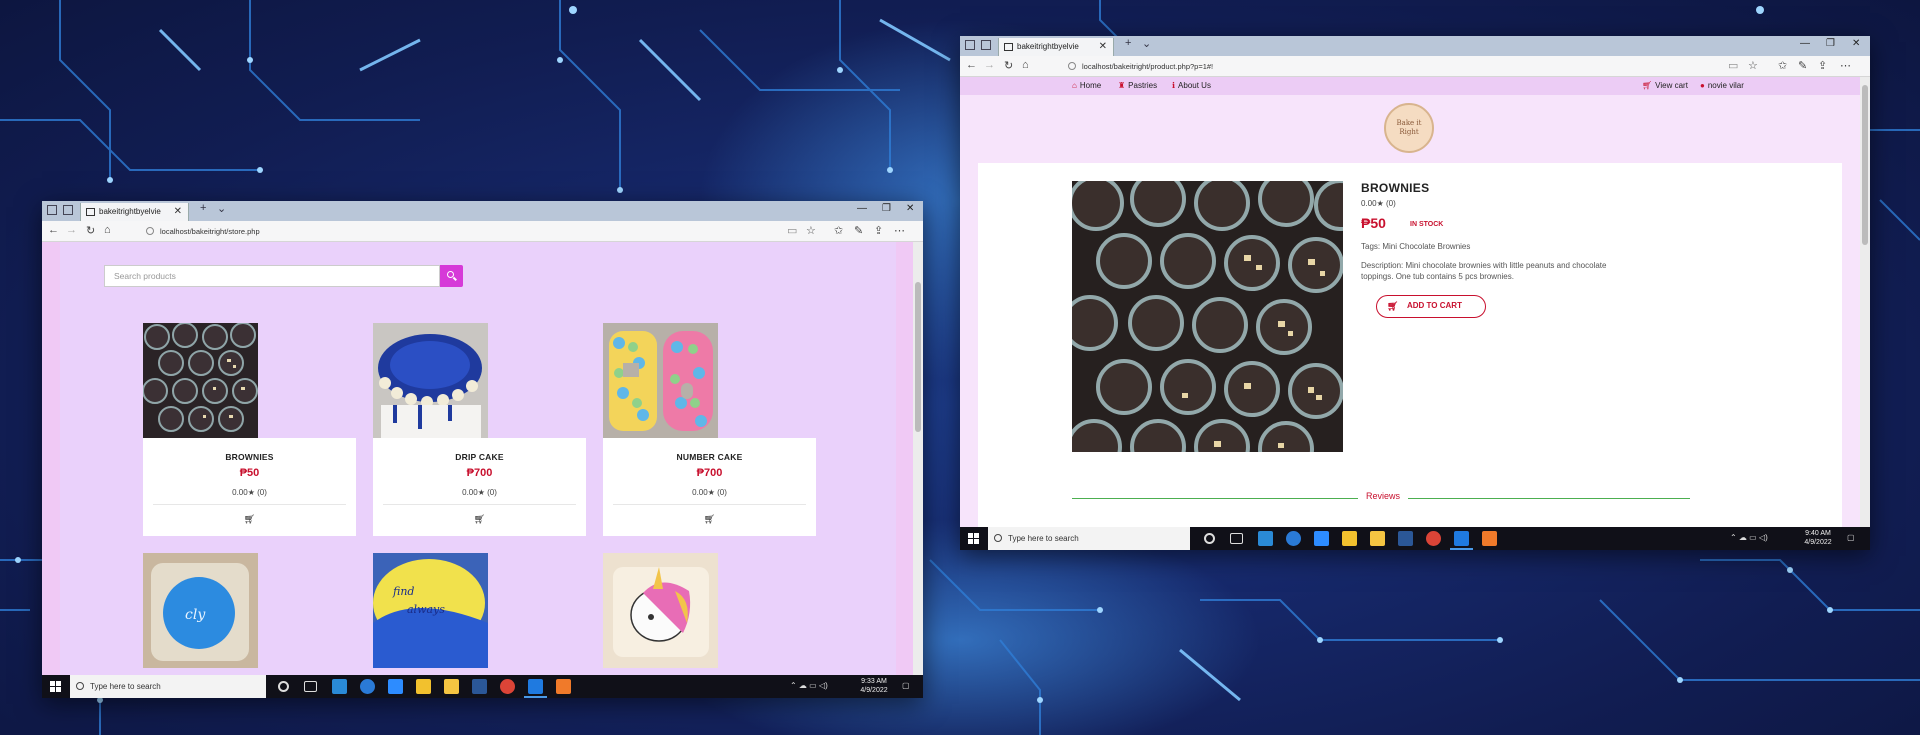 This screenshot has height=735, width=1920. What do you see at coordinates (1137, 85) in the screenshot?
I see `nav-pastries: ♜ Pastries` at bounding box center [1137, 85].